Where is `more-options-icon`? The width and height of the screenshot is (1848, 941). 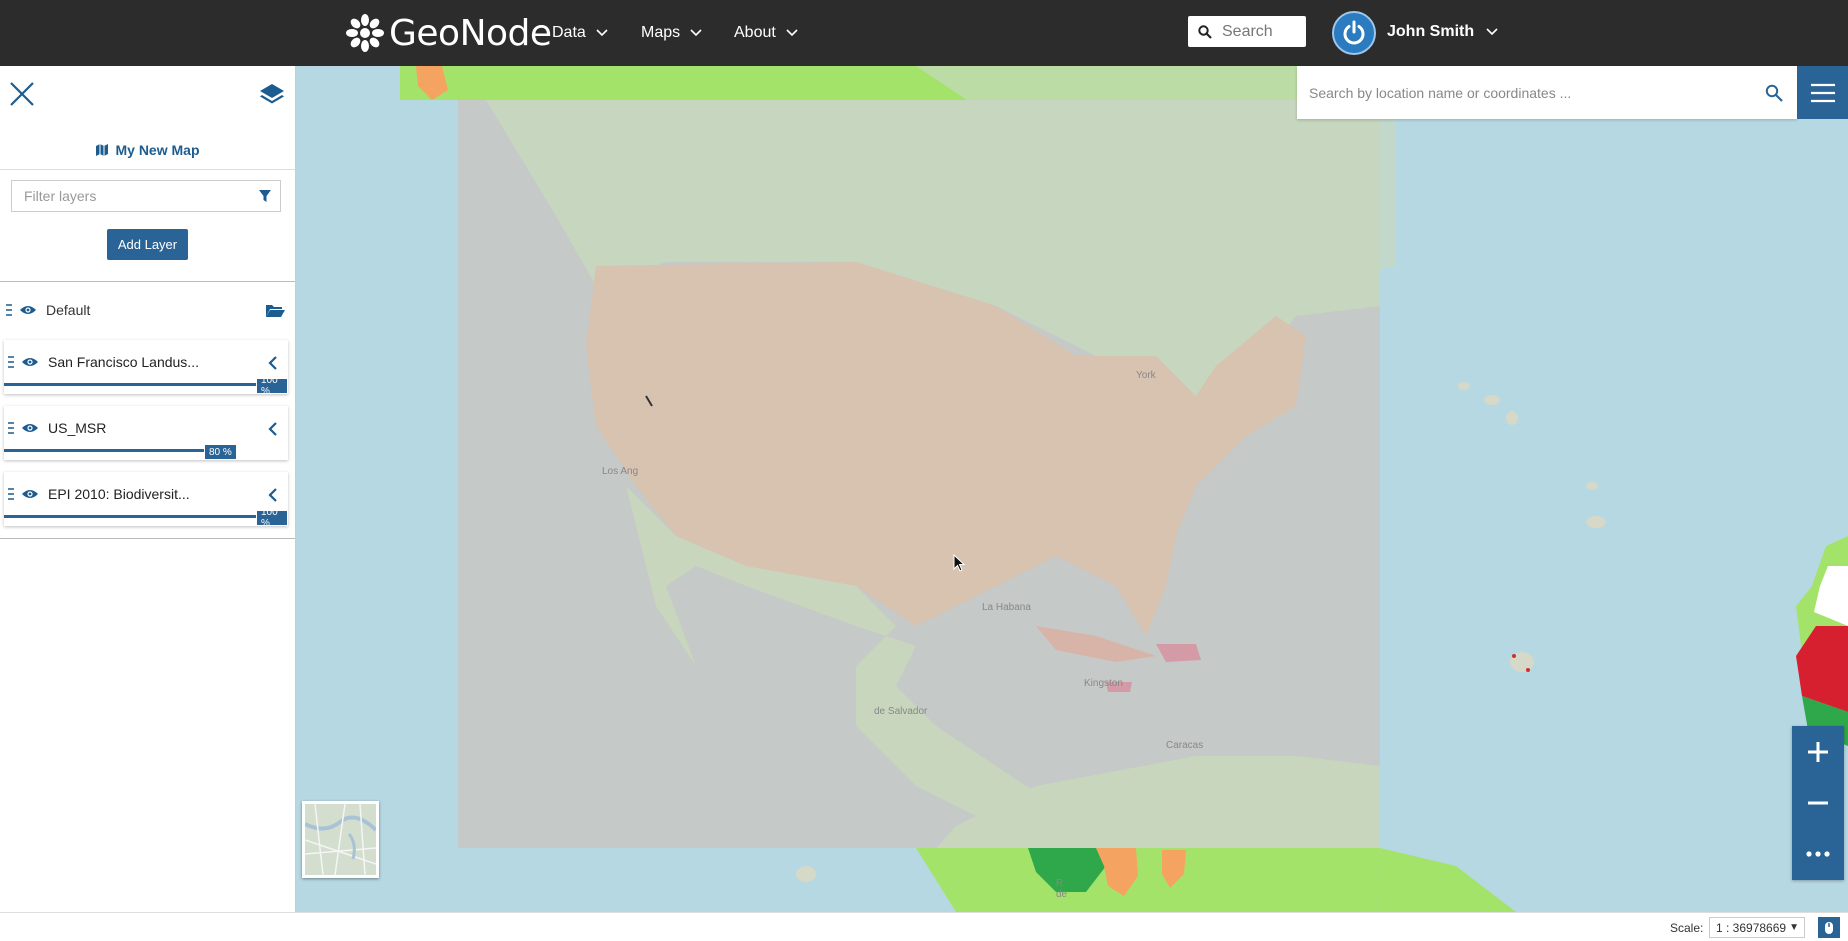
more-options-icon is located at coordinates (1818, 853).